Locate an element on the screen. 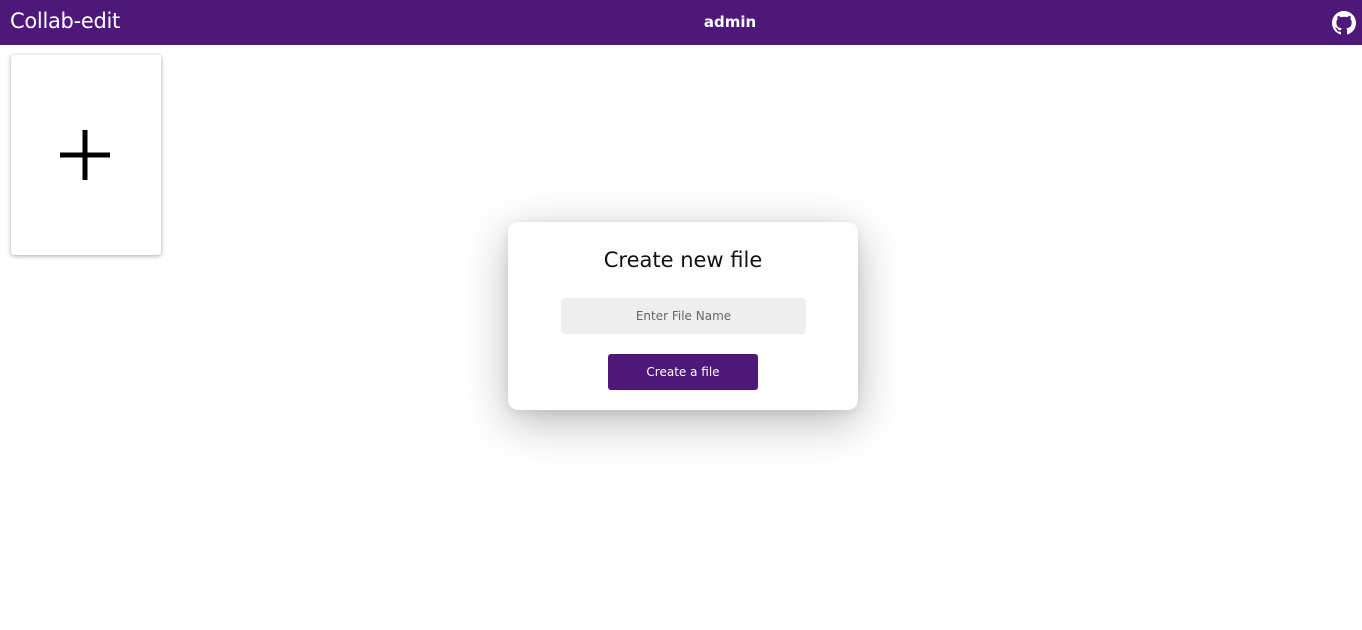 The height and width of the screenshot is (630, 1362). github-icon is located at coordinates (1344, 23).